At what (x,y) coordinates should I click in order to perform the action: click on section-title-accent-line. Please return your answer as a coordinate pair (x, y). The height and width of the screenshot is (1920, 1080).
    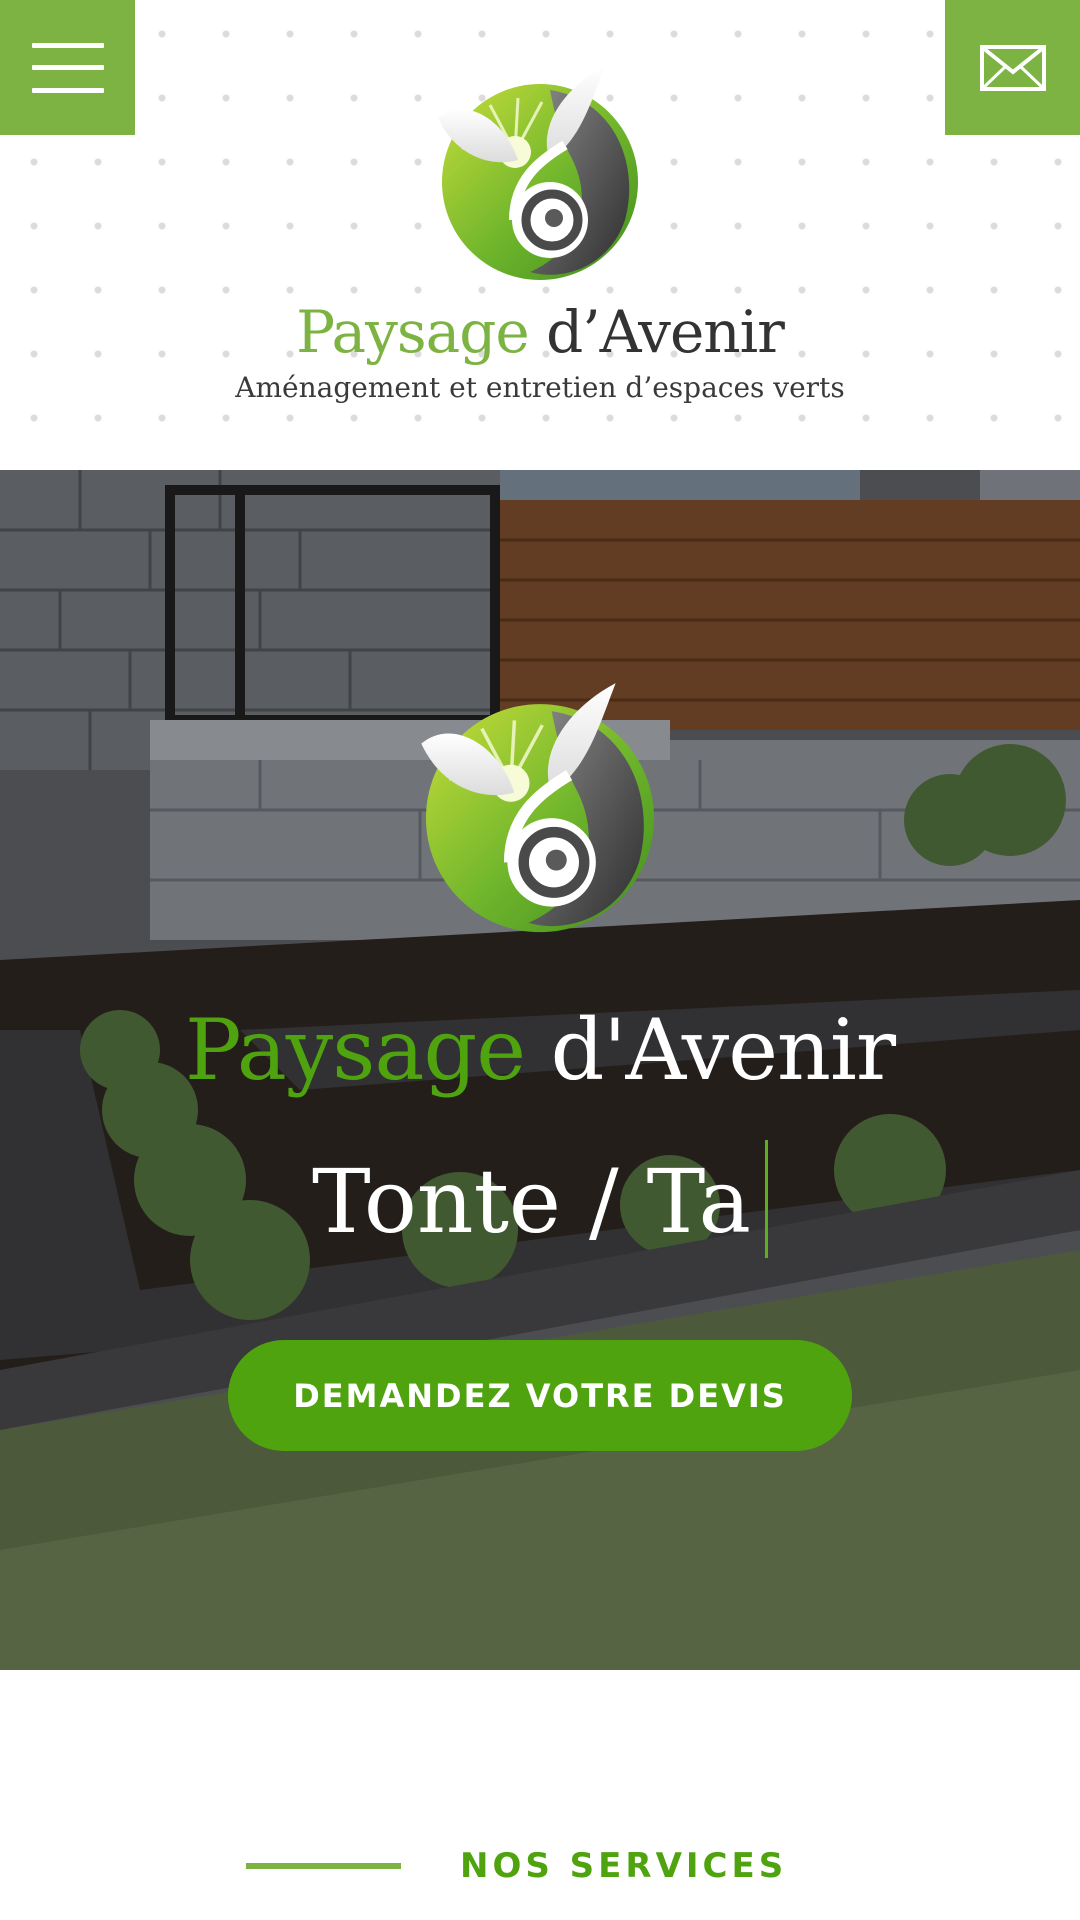
    Looking at the image, I should click on (323, 1866).